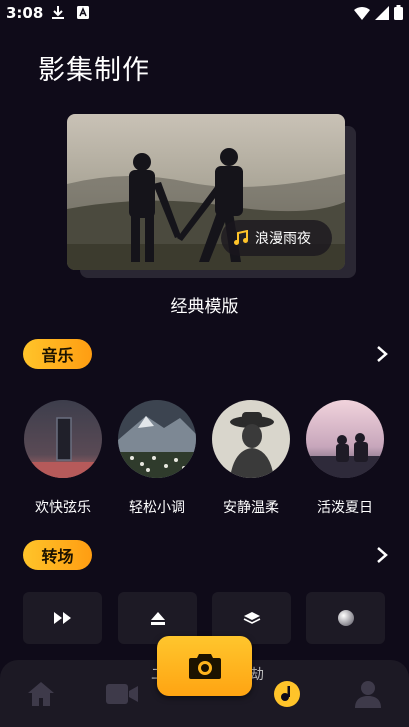 This screenshot has width=409, height=727. I want to click on template-music-chip: 浪漫雨夜, so click(276, 238).